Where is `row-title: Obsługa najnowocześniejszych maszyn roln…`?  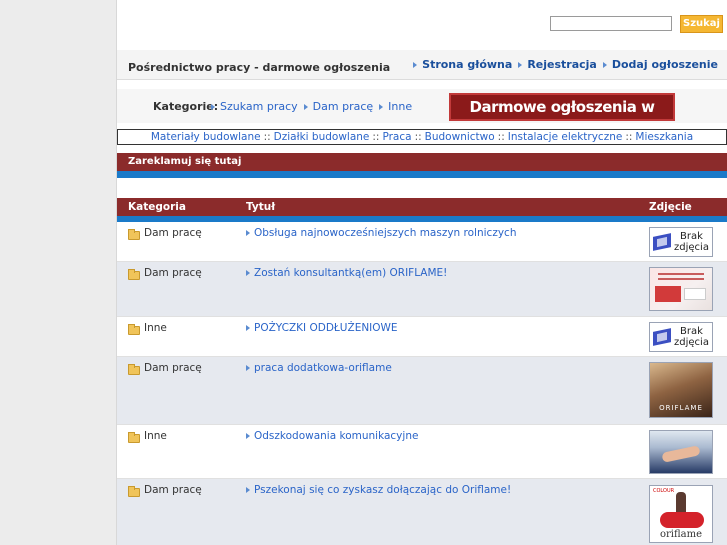 row-title: Obsługa najnowocześniejszych maszyn roln… is located at coordinates (385, 233).